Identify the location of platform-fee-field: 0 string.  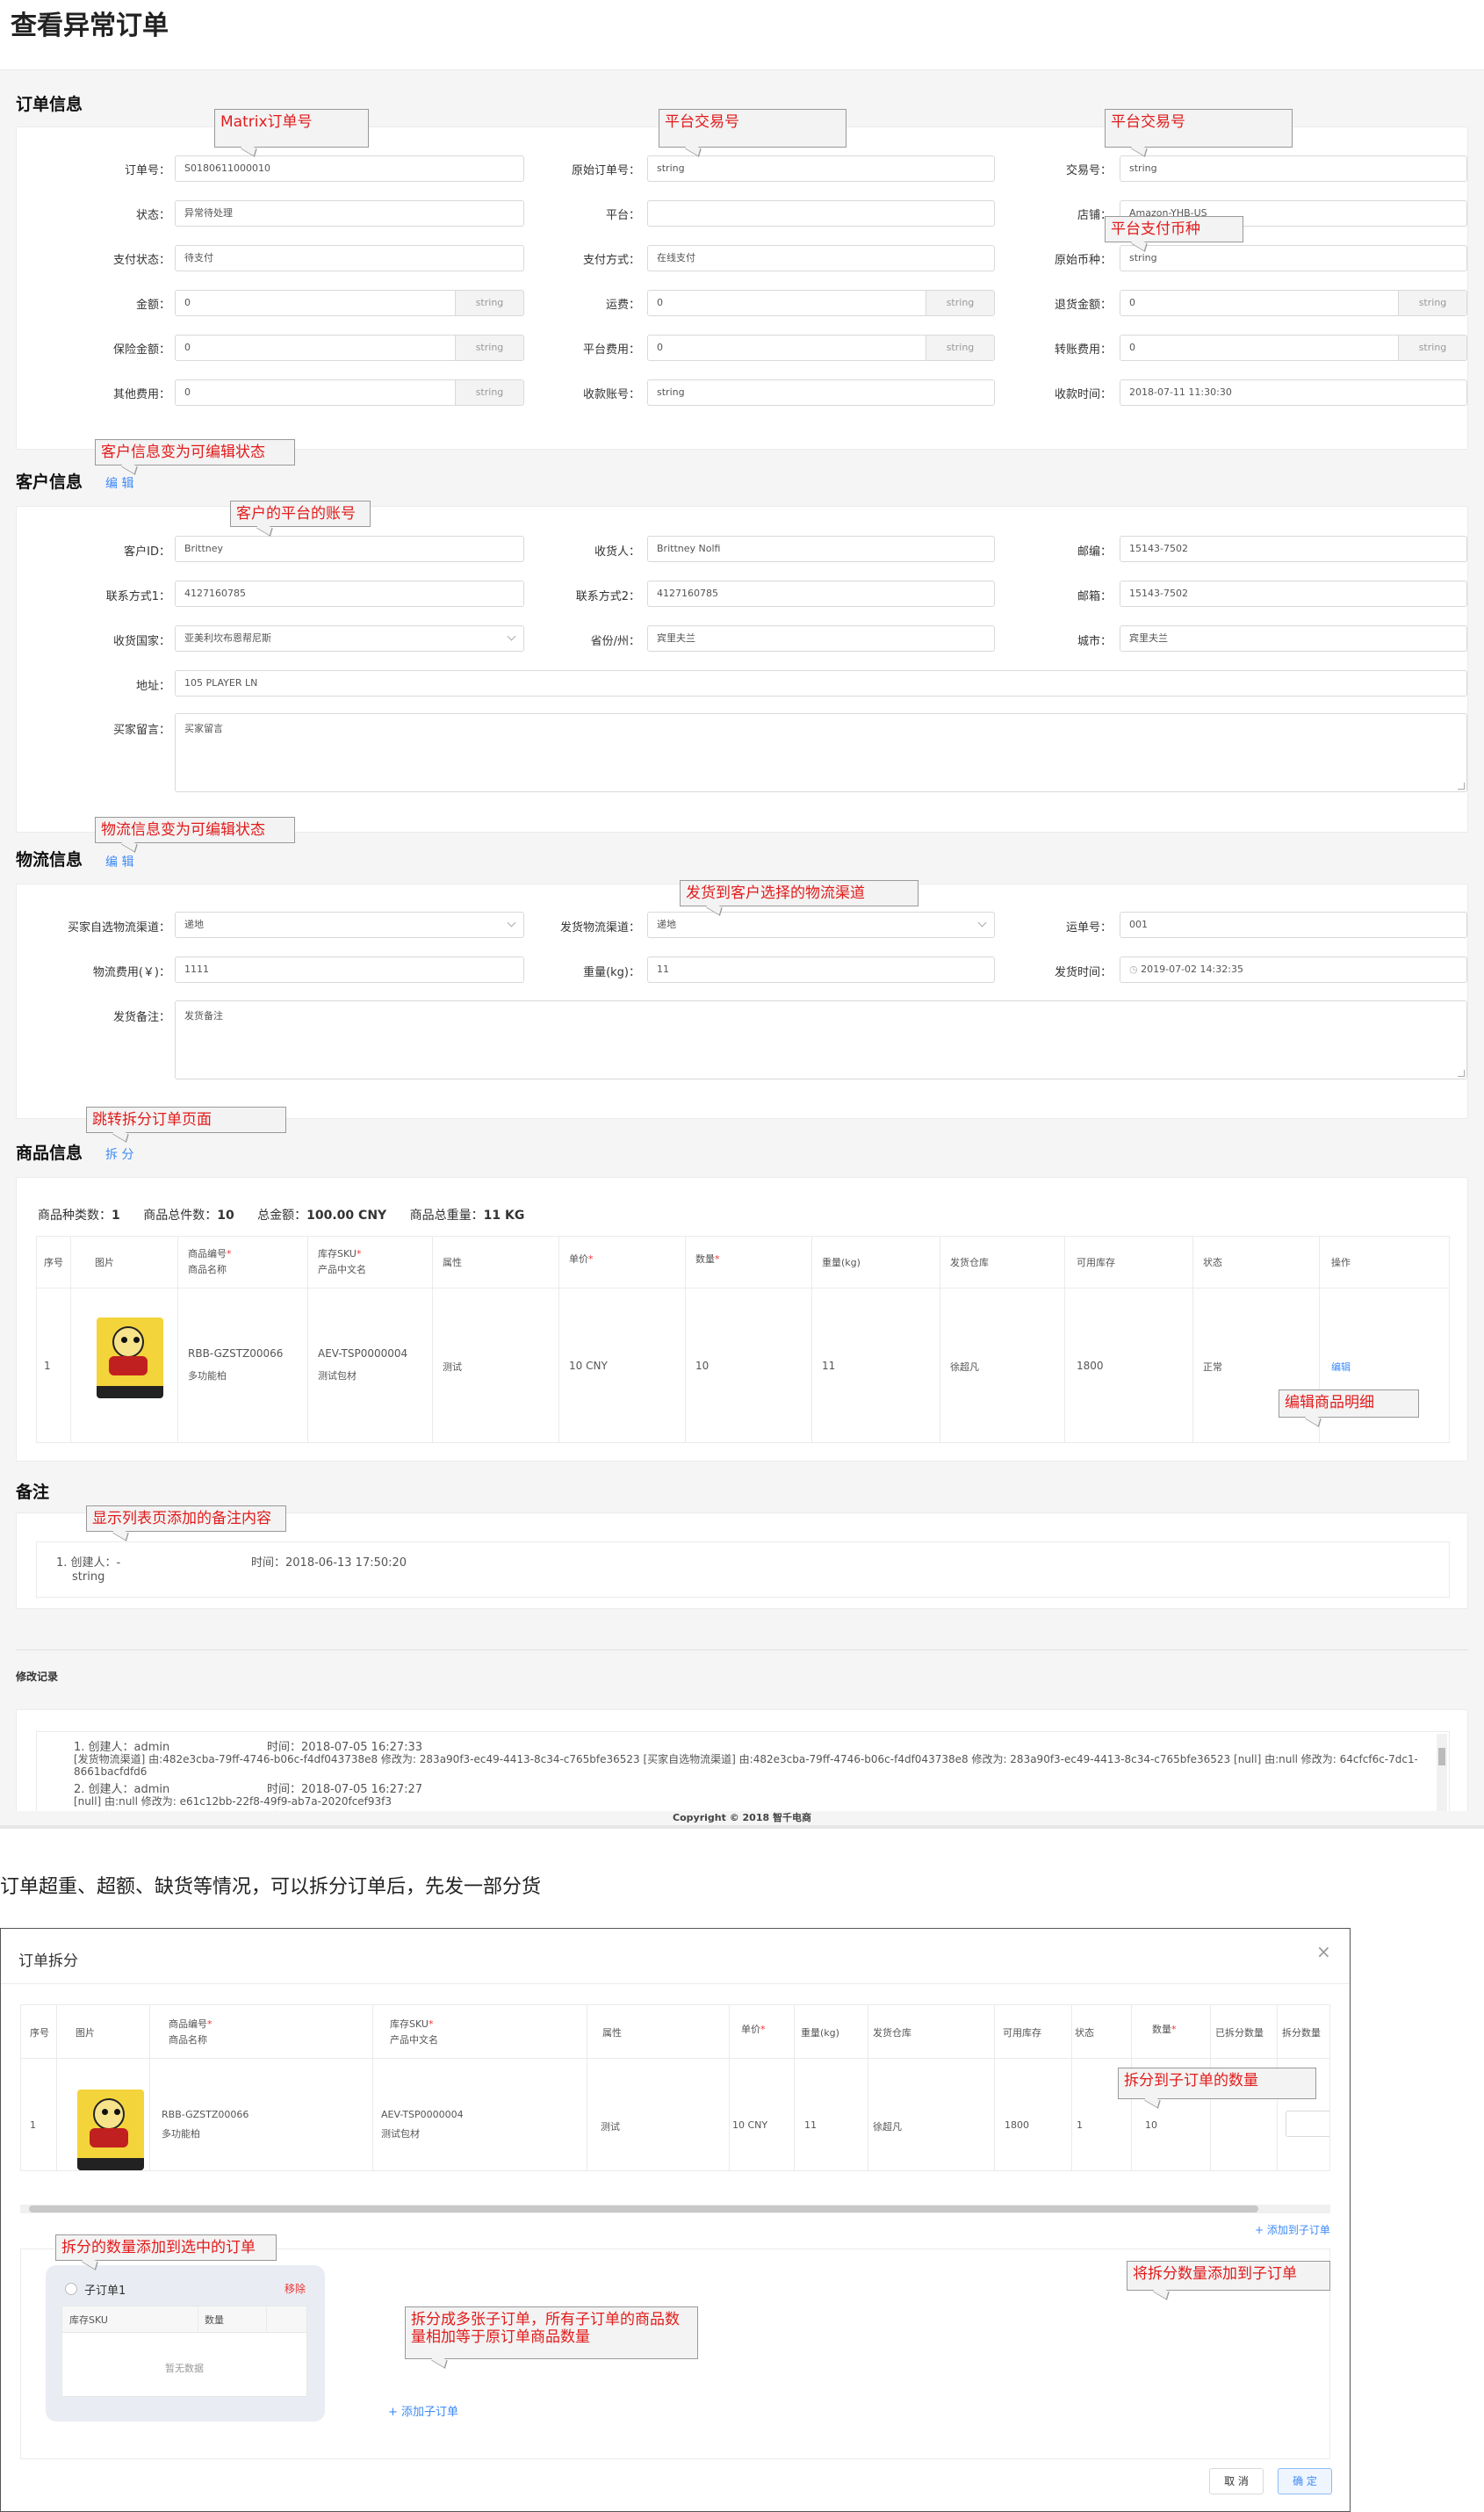
(821, 348).